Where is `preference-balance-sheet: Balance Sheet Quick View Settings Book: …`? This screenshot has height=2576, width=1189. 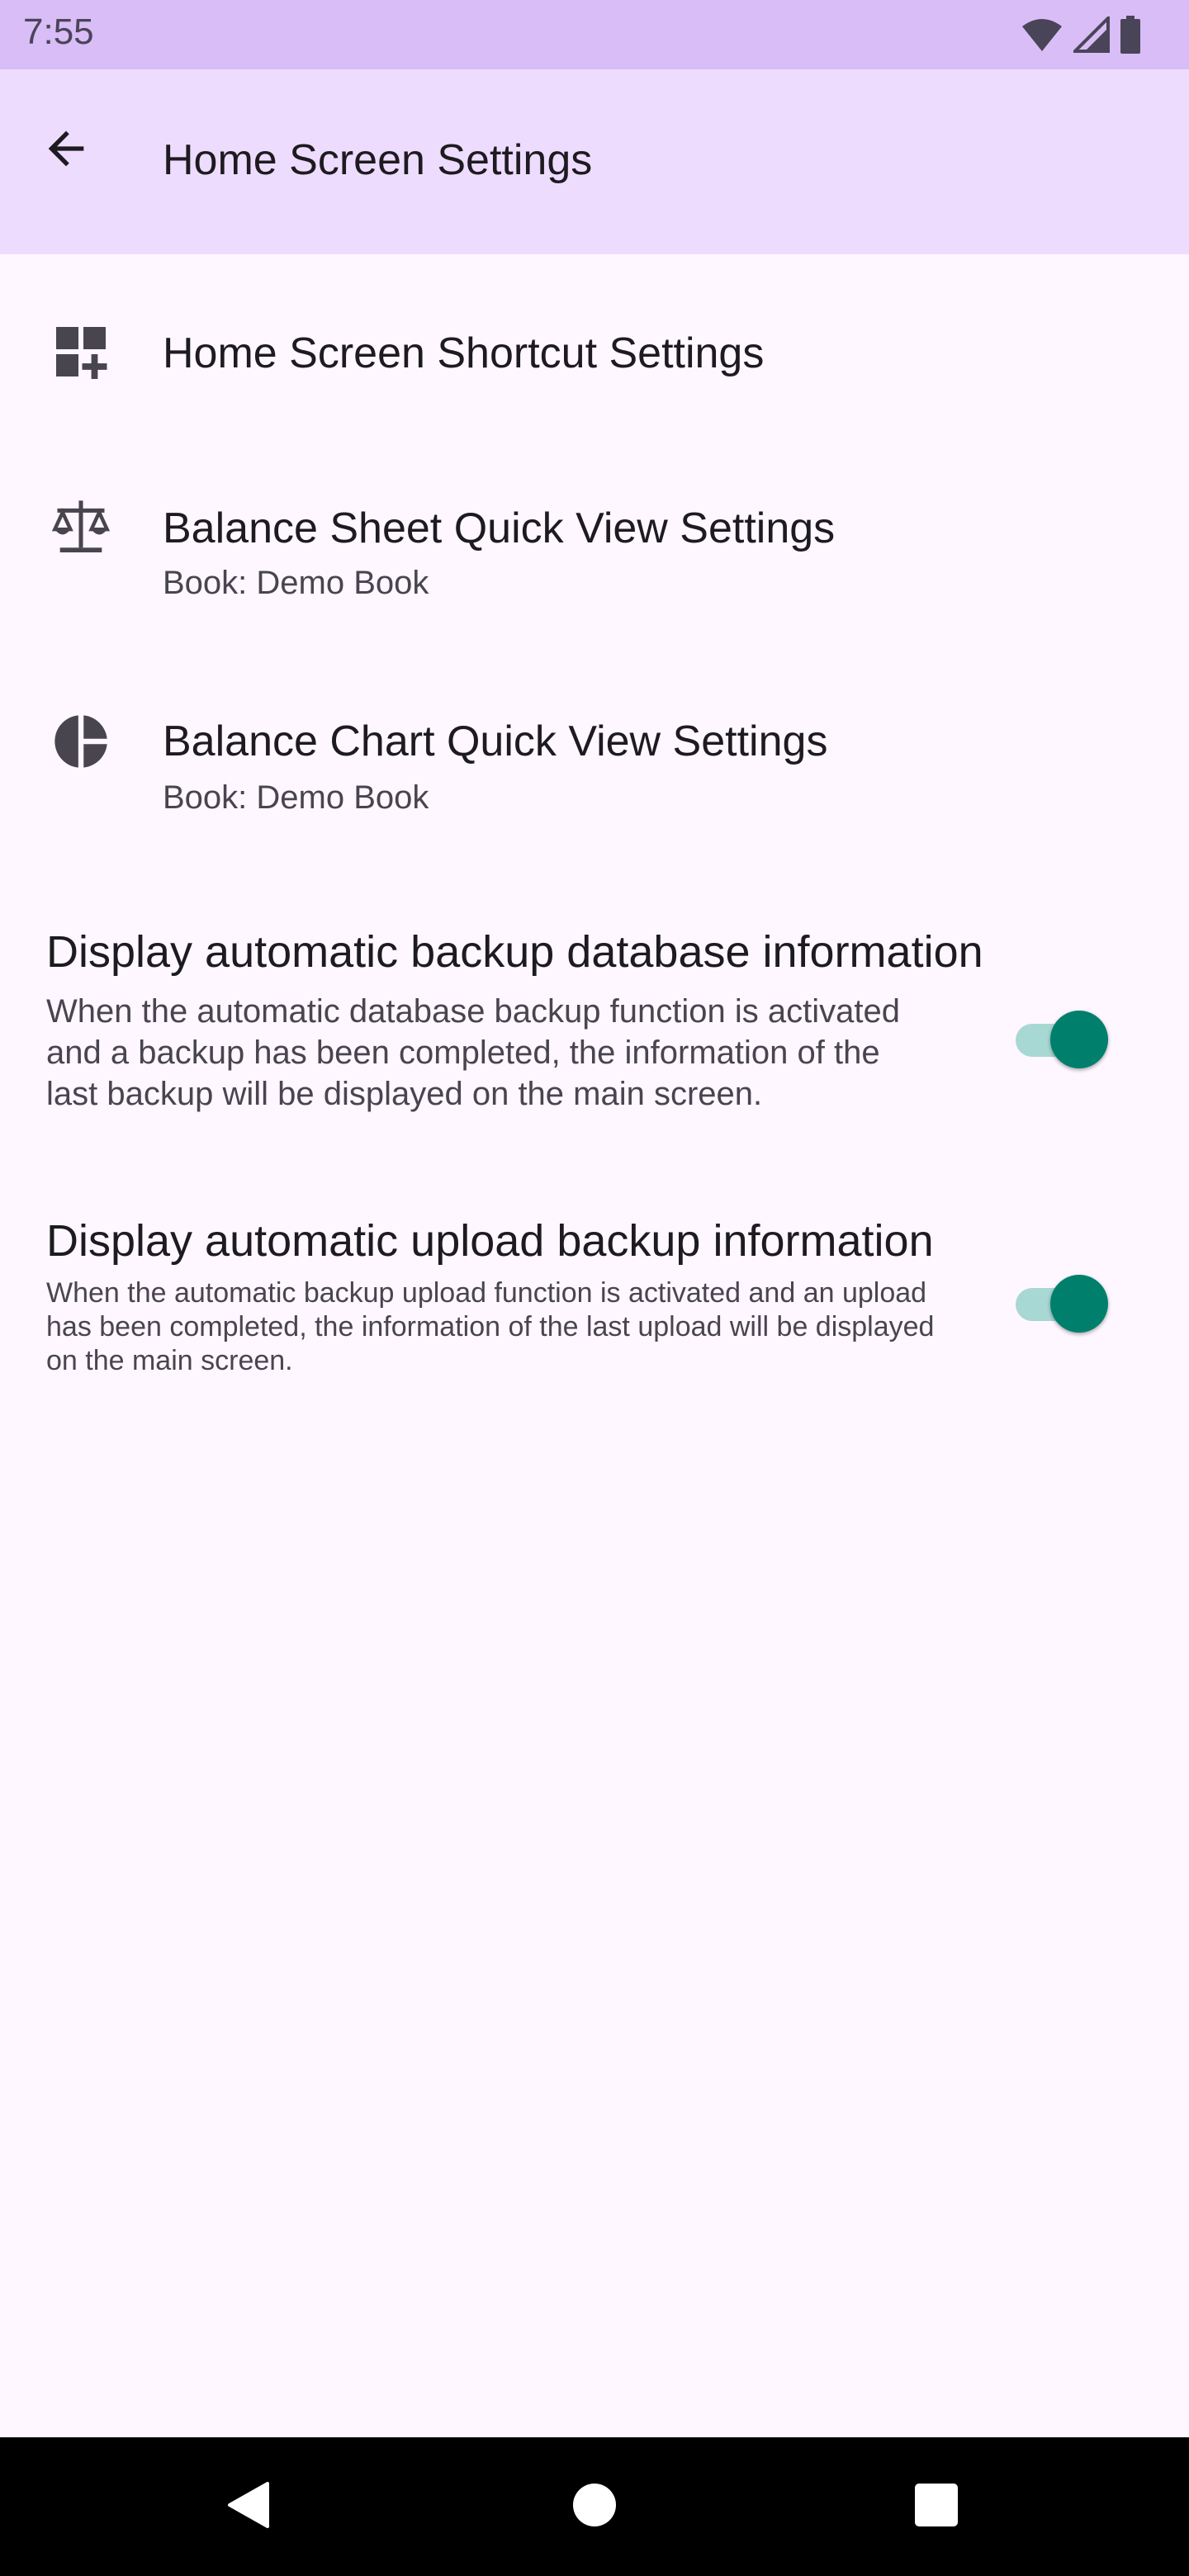
preference-balance-sheet: Balance Sheet Quick View Settings Book: … is located at coordinates (594, 531).